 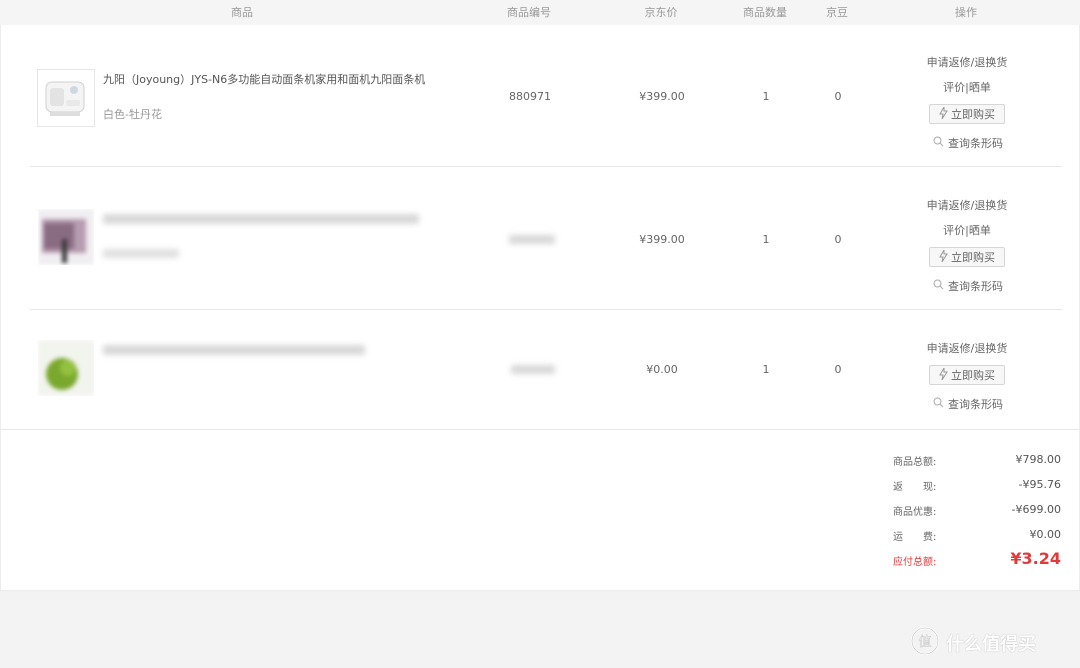 What do you see at coordinates (1039, 484) in the screenshot?
I see `cashback-value: -¥95.76` at bounding box center [1039, 484].